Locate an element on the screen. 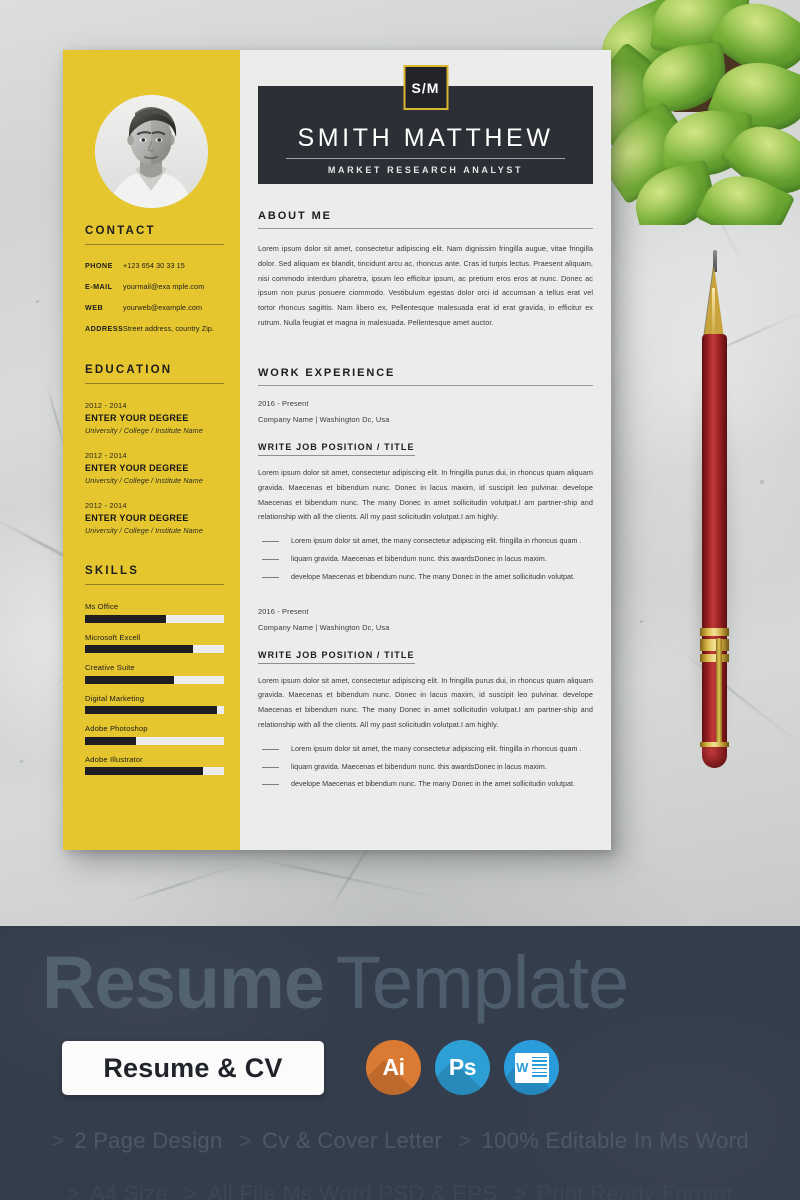 The height and width of the screenshot is (1200, 800). contact-key: ADDRESS is located at coordinates (104, 329).